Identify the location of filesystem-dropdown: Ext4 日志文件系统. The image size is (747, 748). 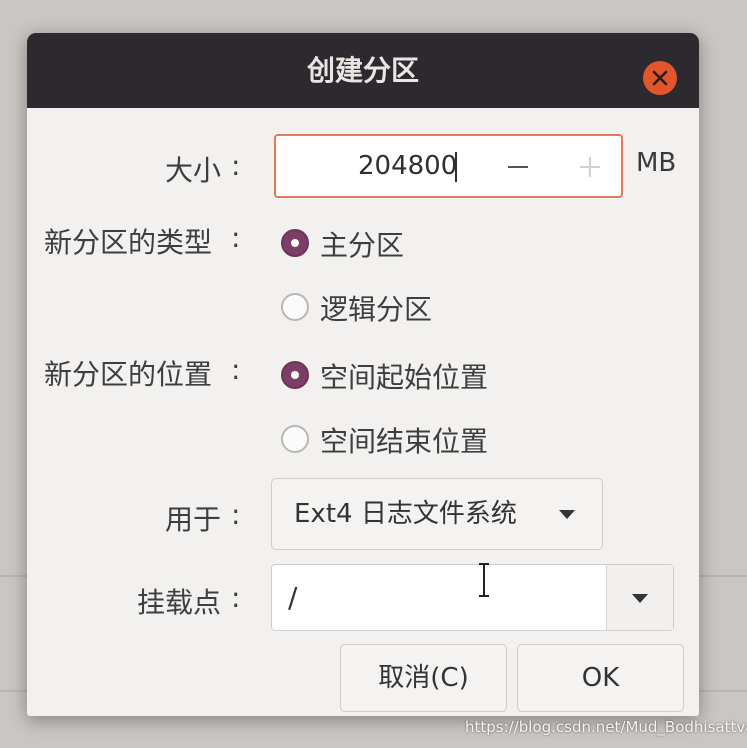
(437, 514).